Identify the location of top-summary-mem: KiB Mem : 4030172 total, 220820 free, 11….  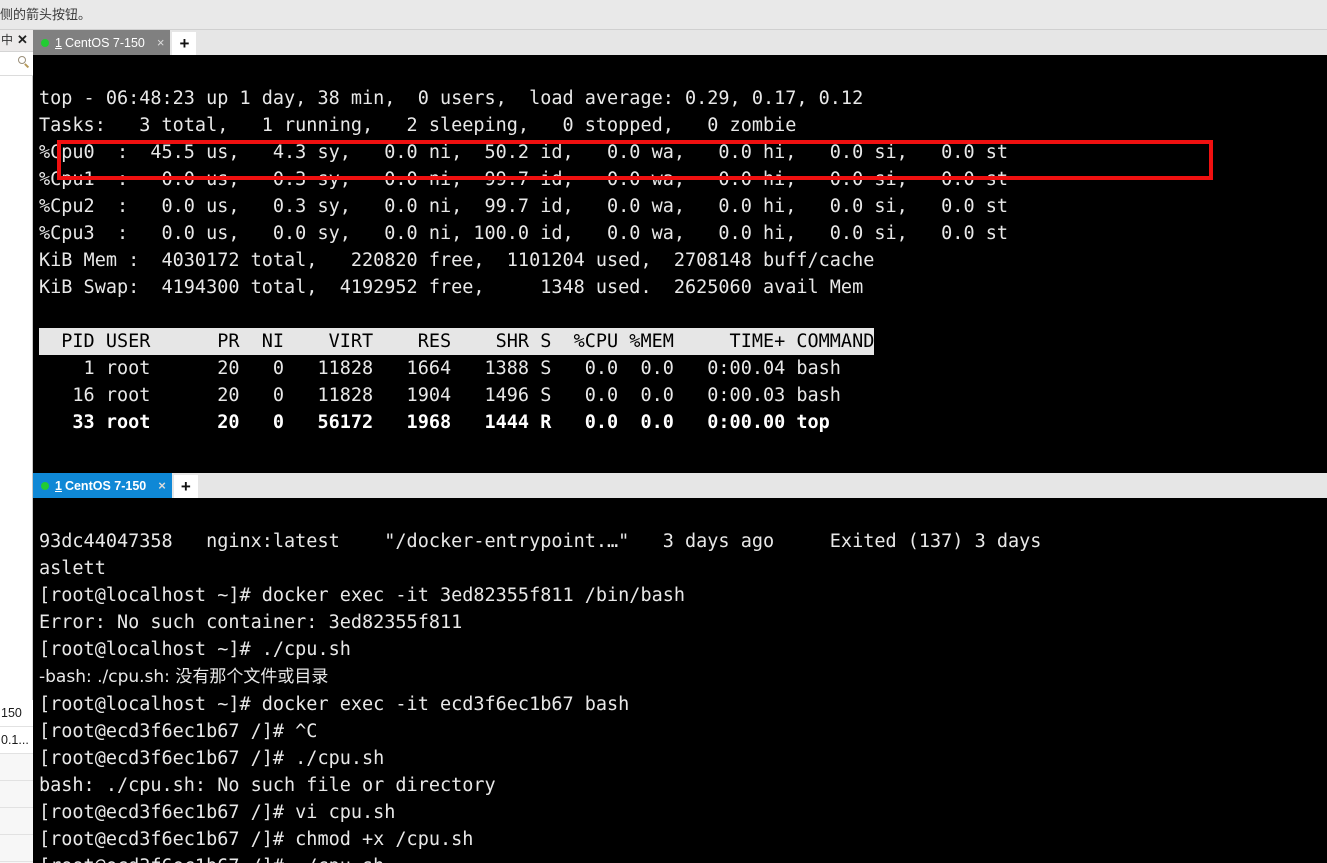
(457, 260).